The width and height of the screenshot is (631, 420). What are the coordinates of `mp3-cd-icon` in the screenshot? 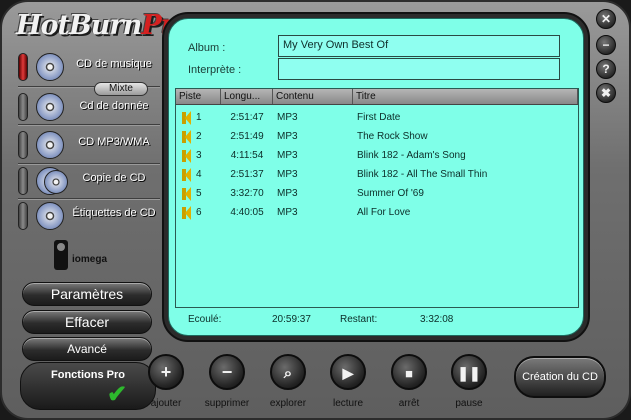 It's located at (50, 145).